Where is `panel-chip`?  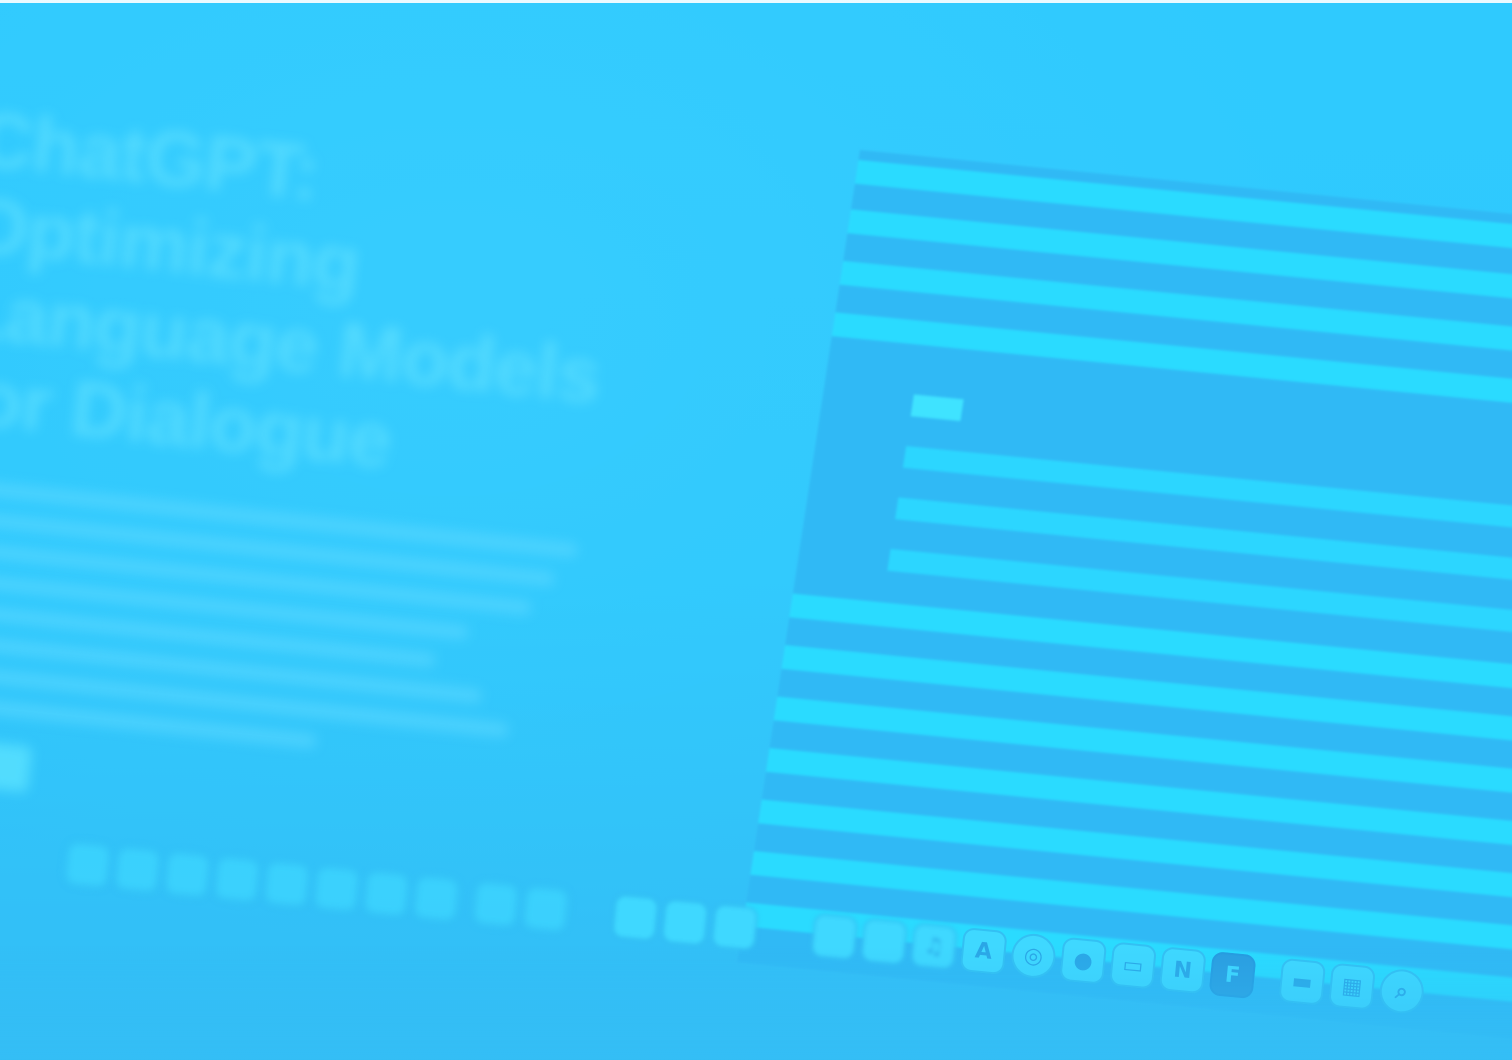 panel-chip is located at coordinates (937, 408).